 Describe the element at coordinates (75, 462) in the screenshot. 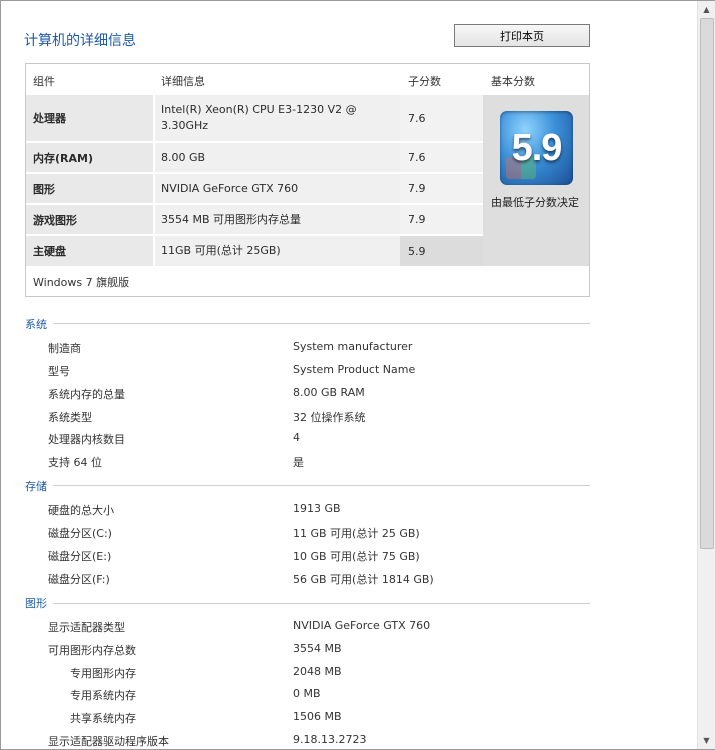

I see `prop-label: 支持 64 位` at that location.